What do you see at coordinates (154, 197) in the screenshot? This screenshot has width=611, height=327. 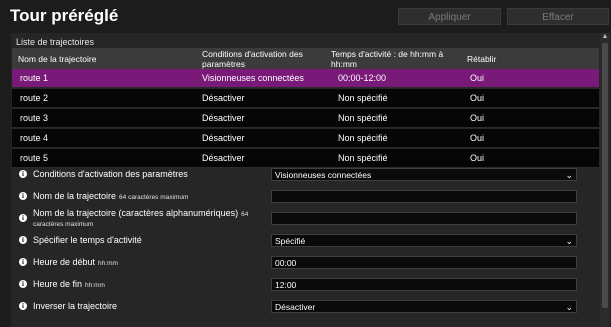 I see `route-name-hint: 64 caractères maximum` at bounding box center [154, 197].